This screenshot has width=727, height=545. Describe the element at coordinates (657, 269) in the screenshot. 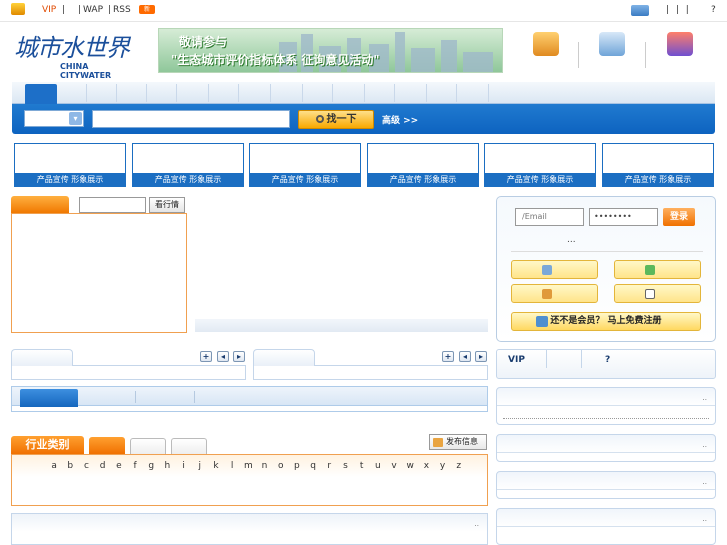

I see `enter-shortcut-button` at that location.